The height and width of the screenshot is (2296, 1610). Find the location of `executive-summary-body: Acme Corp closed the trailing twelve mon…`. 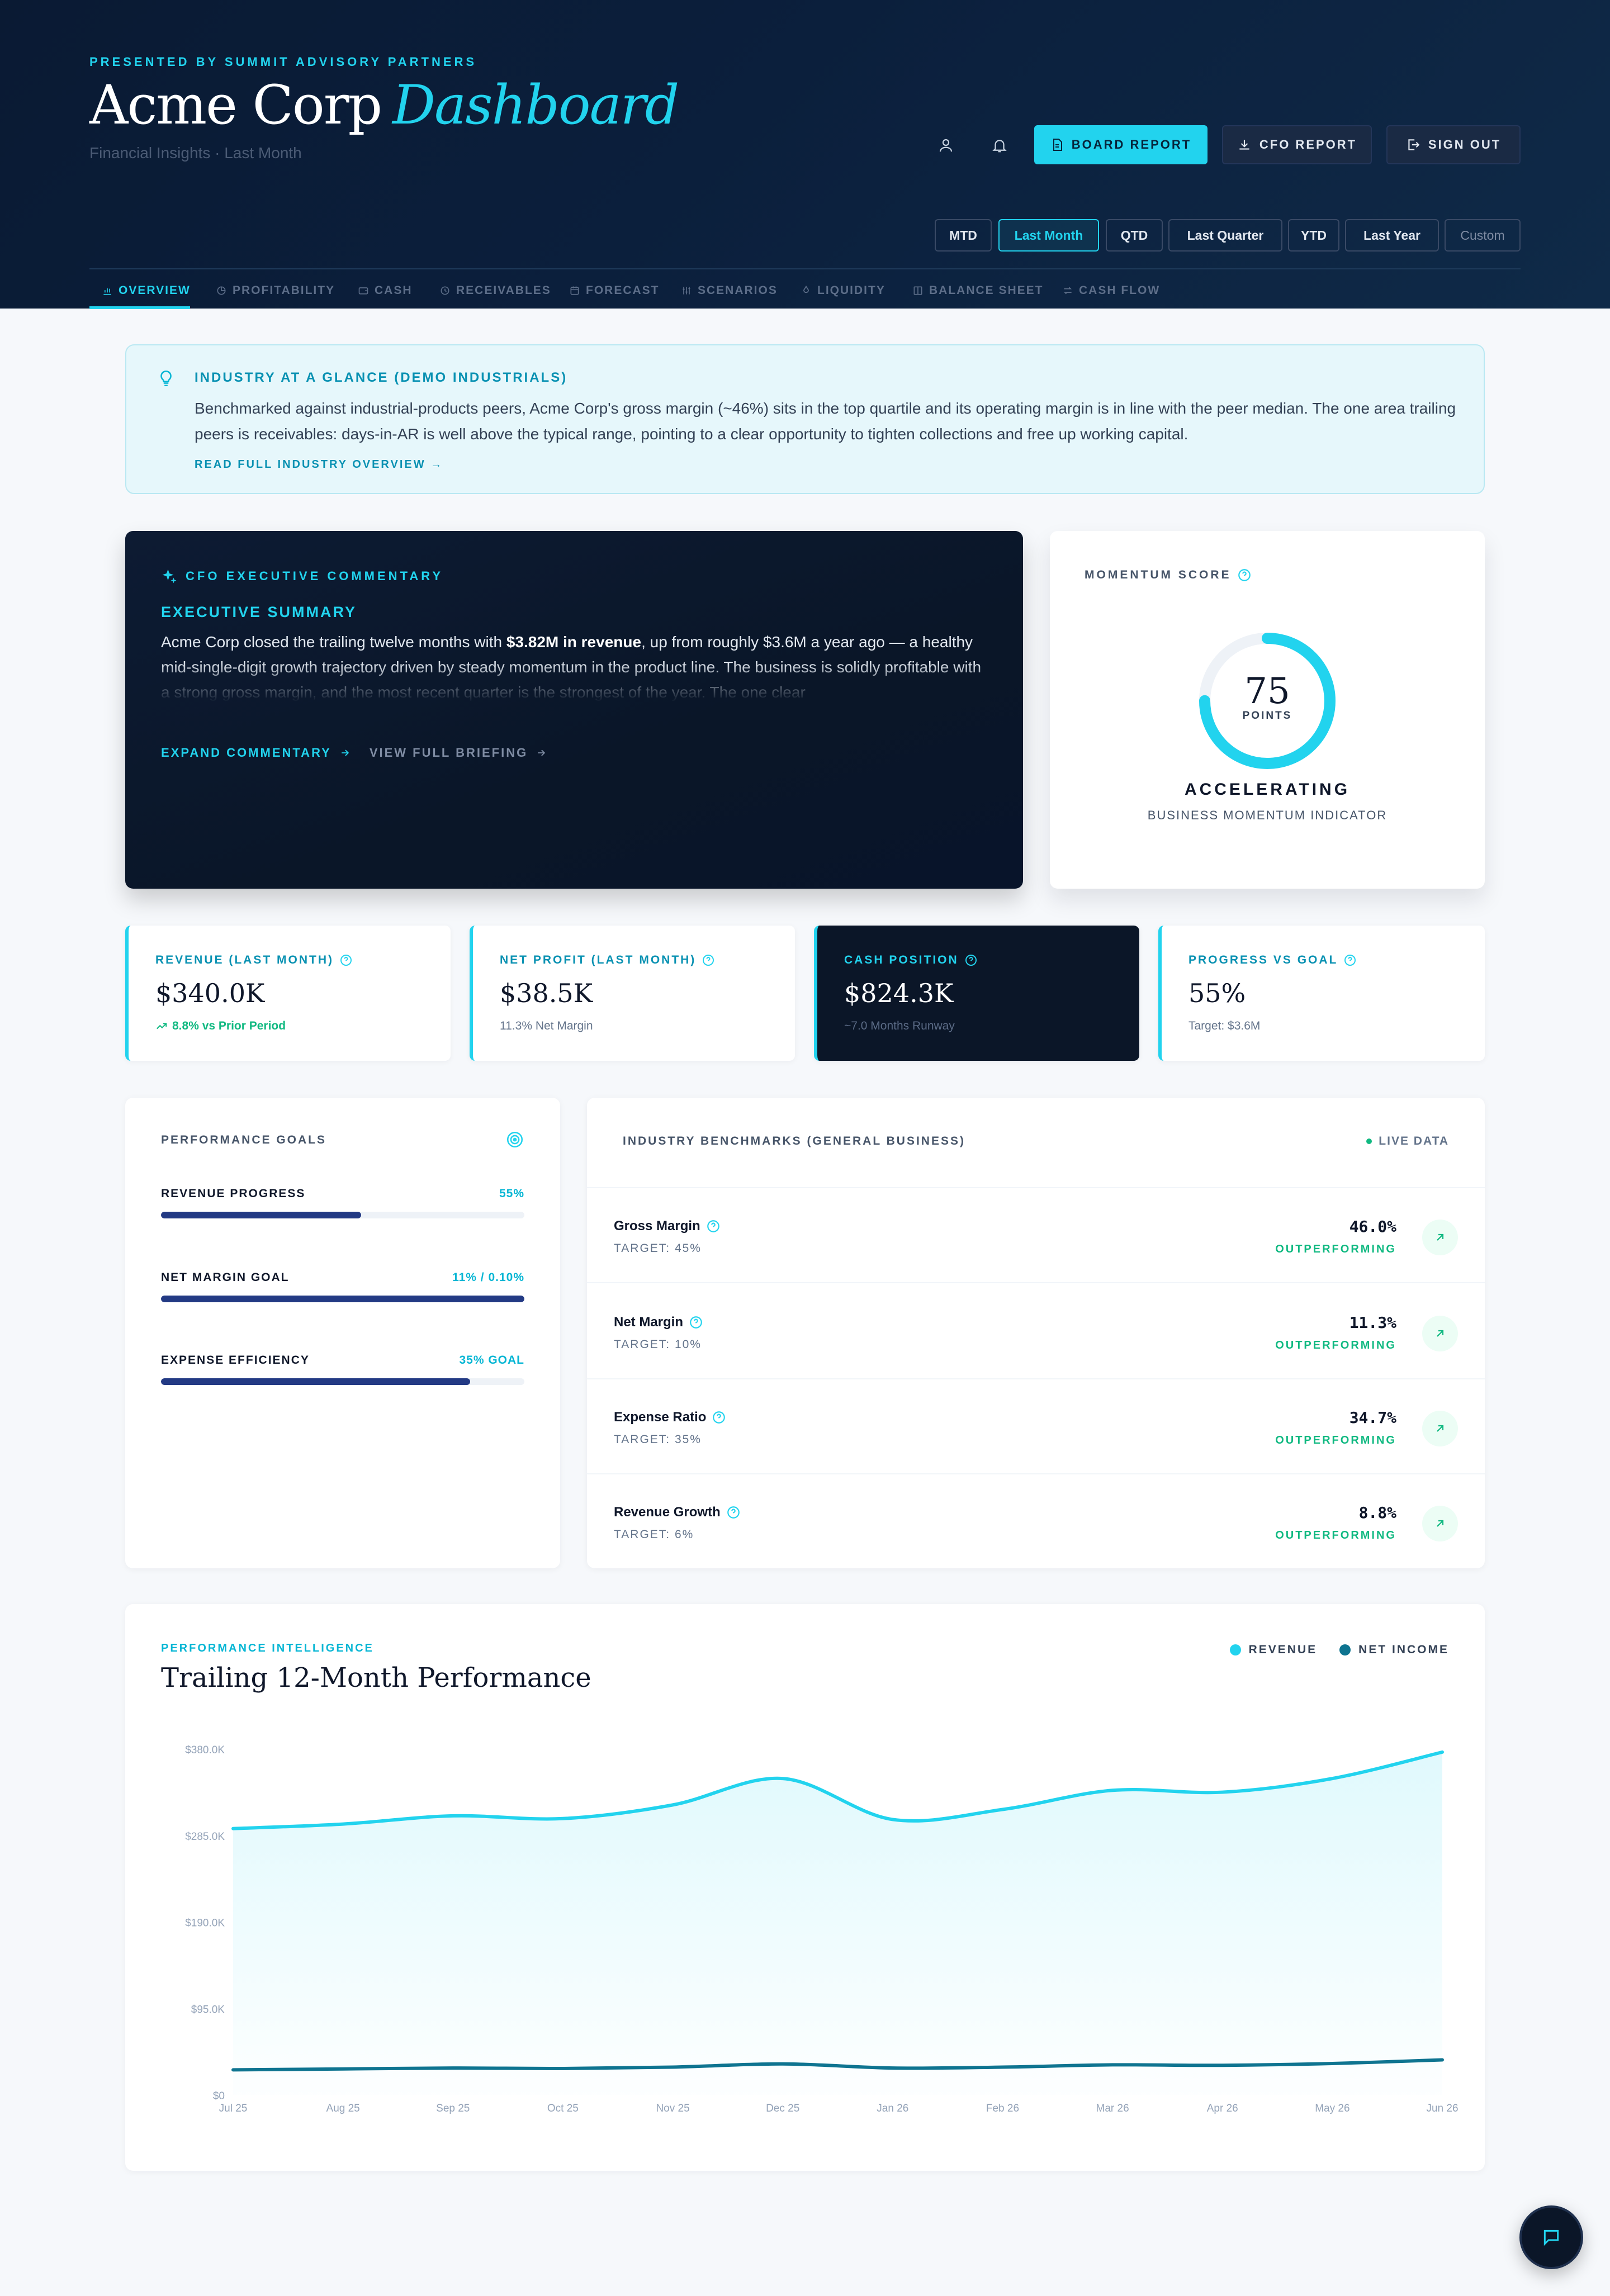

executive-summary-body: Acme Corp closed the trailing twelve mon… is located at coordinates (575, 665).